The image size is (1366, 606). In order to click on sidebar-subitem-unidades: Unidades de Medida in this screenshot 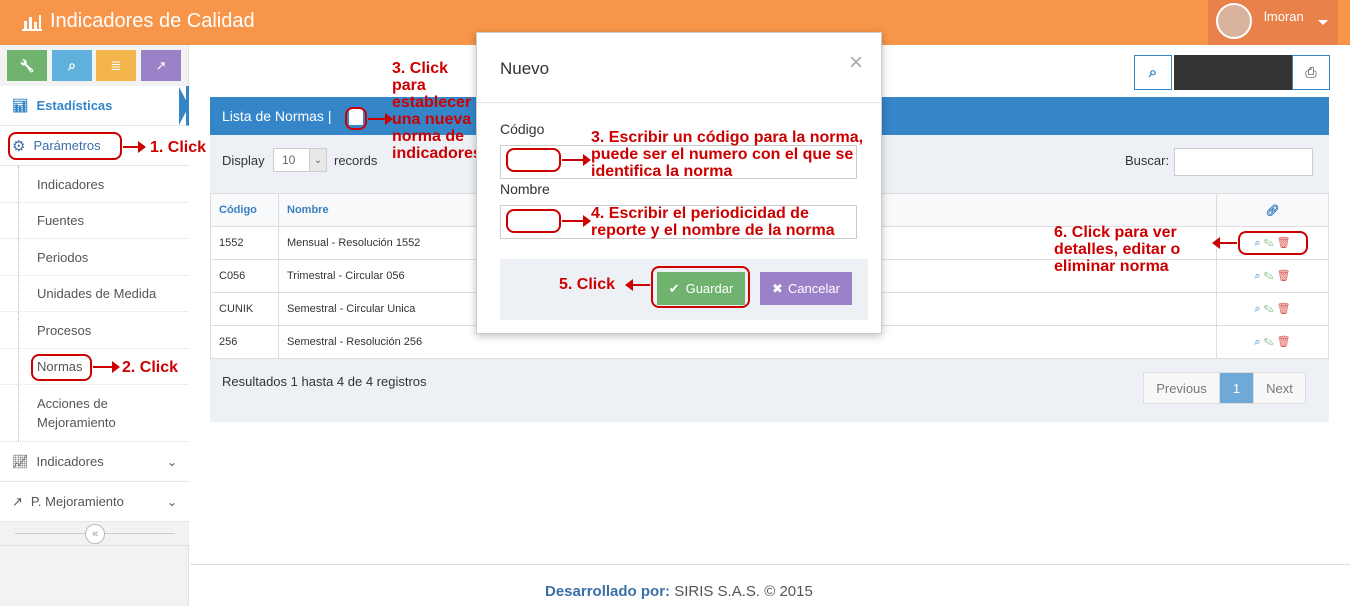, I will do `click(94, 294)`.